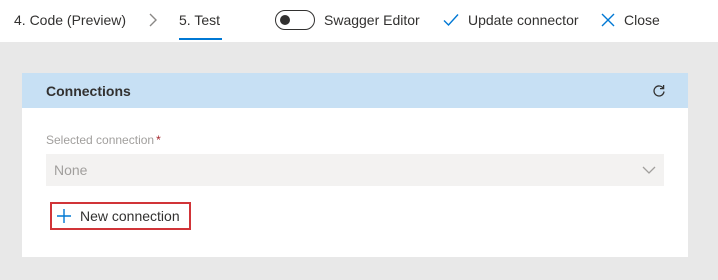 The height and width of the screenshot is (280, 718). I want to click on tab-test: 5. Test, so click(199, 20).